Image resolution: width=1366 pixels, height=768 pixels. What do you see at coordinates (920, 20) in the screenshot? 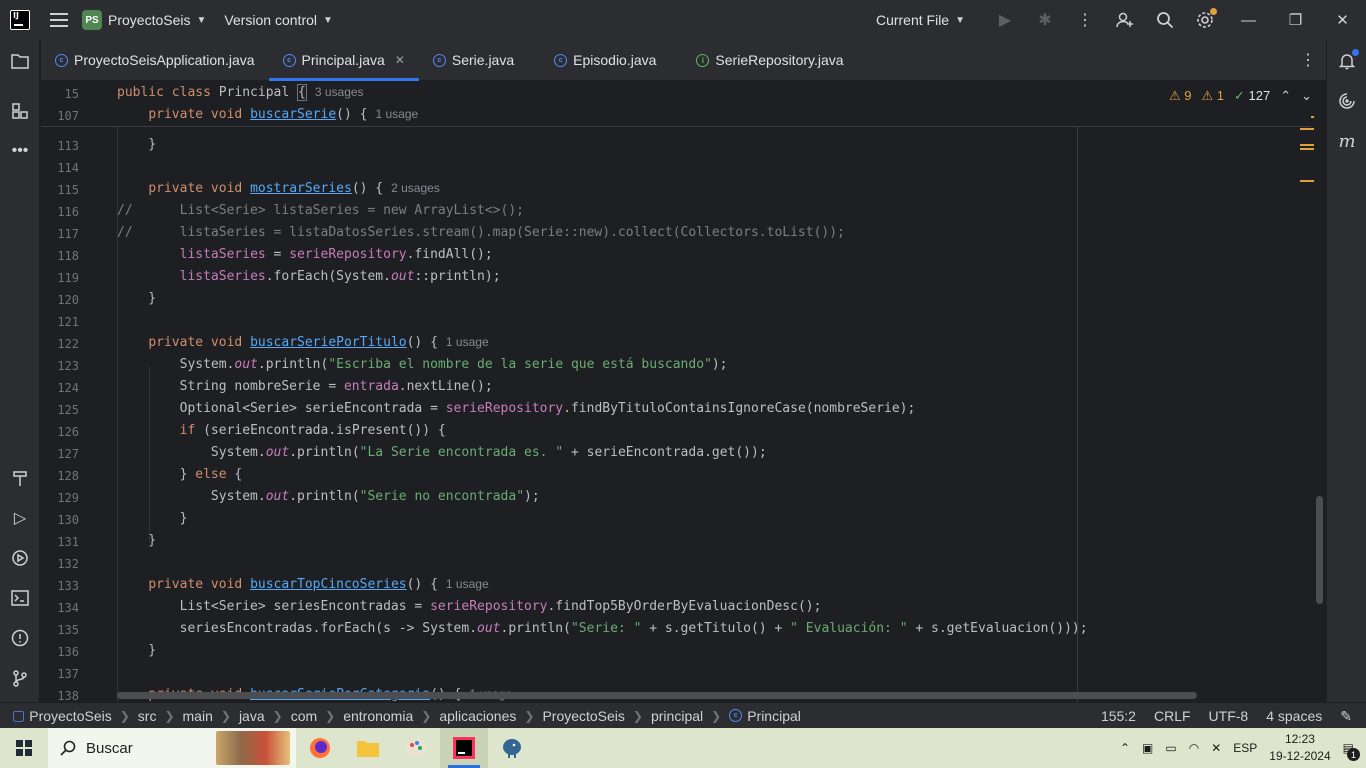
I see `run-config-selector: Current File ▼` at bounding box center [920, 20].